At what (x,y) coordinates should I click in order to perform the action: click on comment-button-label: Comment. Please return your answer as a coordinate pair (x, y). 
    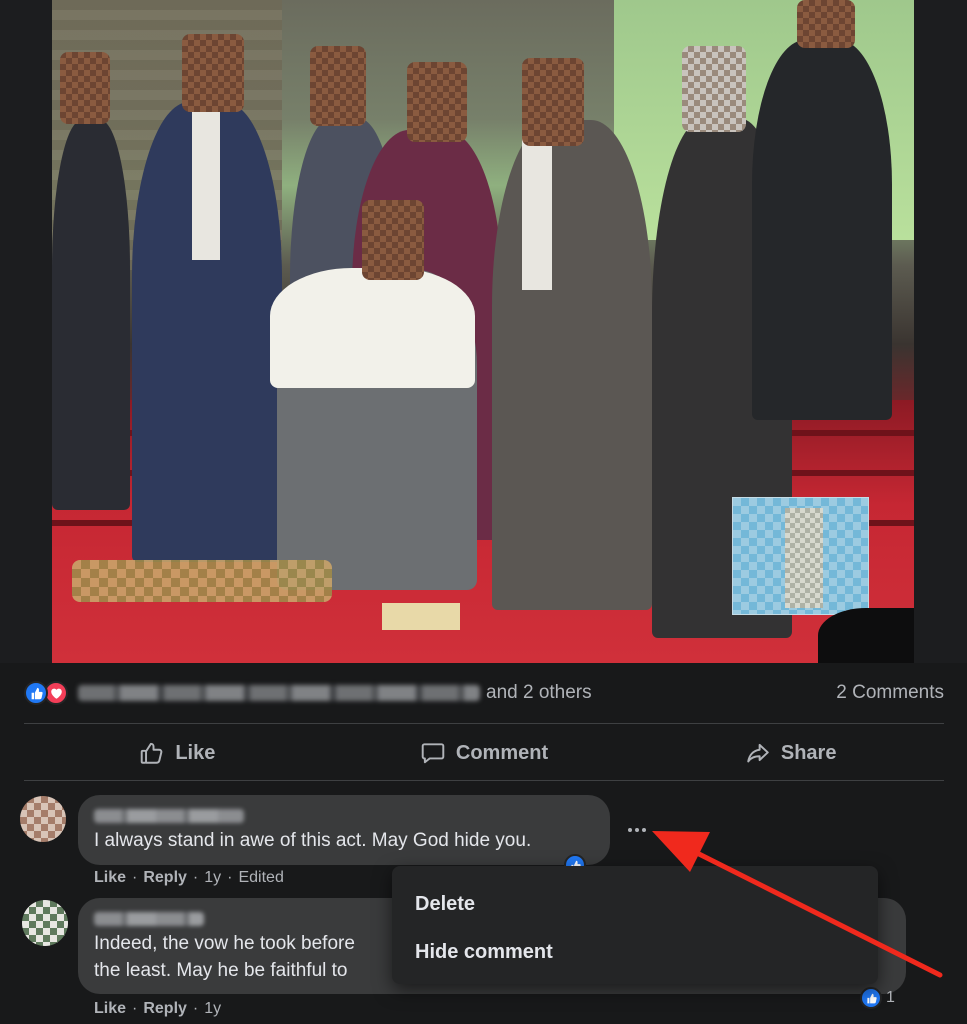
    Looking at the image, I should click on (502, 752).